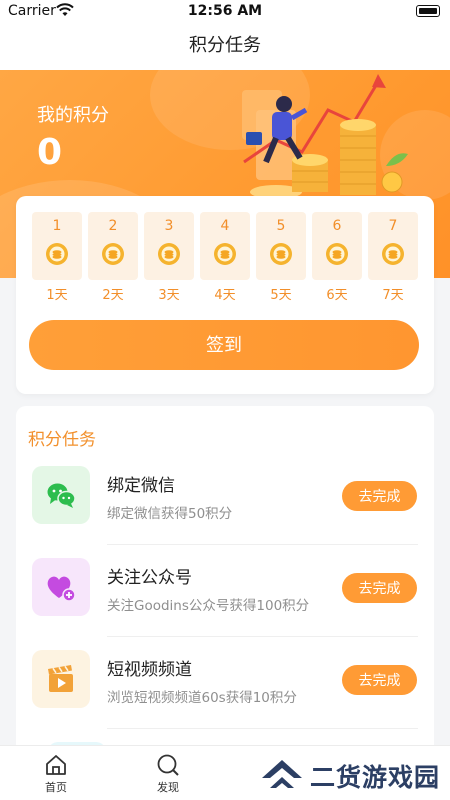 This screenshot has width=450, height=800. What do you see at coordinates (50, 152) in the screenshot?
I see `points-value: 0` at bounding box center [50, 152].